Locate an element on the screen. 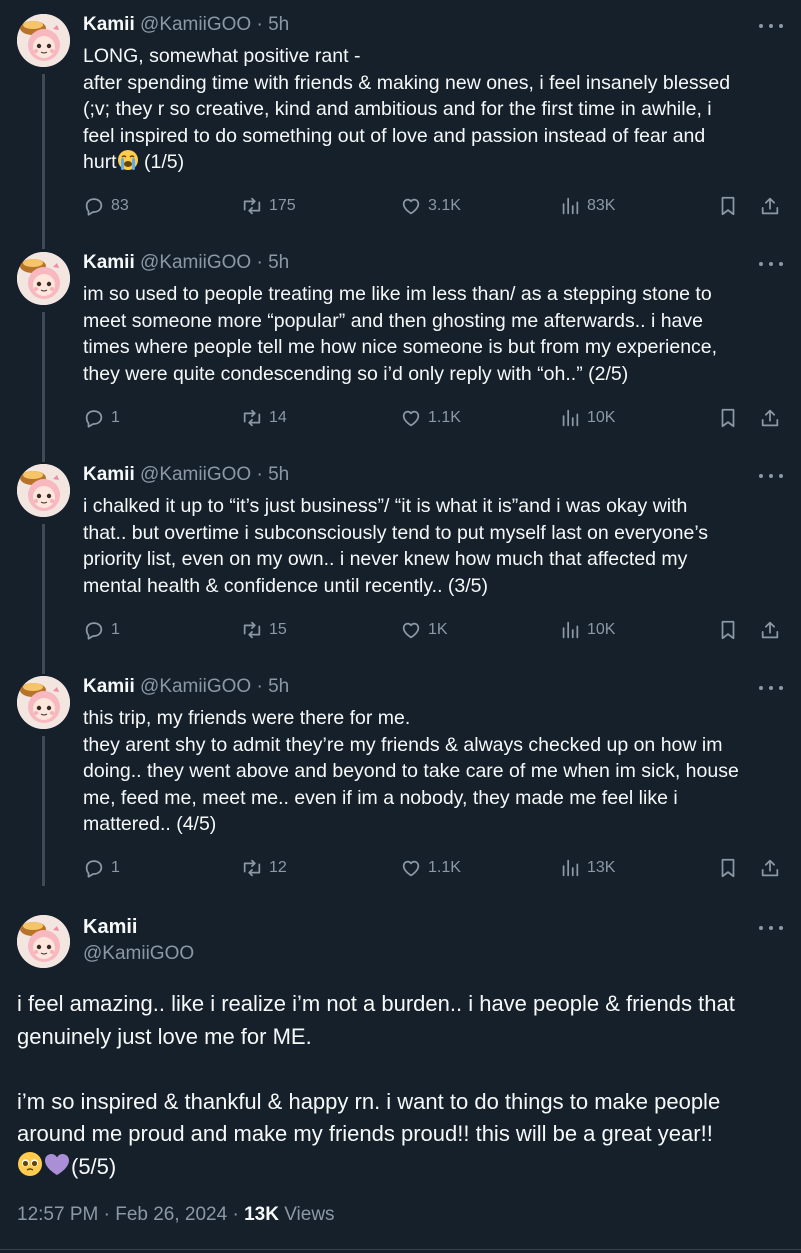 The width and height of the screenshot is (801, 1253). views-label: Views is located at coordinates (306, 1214).